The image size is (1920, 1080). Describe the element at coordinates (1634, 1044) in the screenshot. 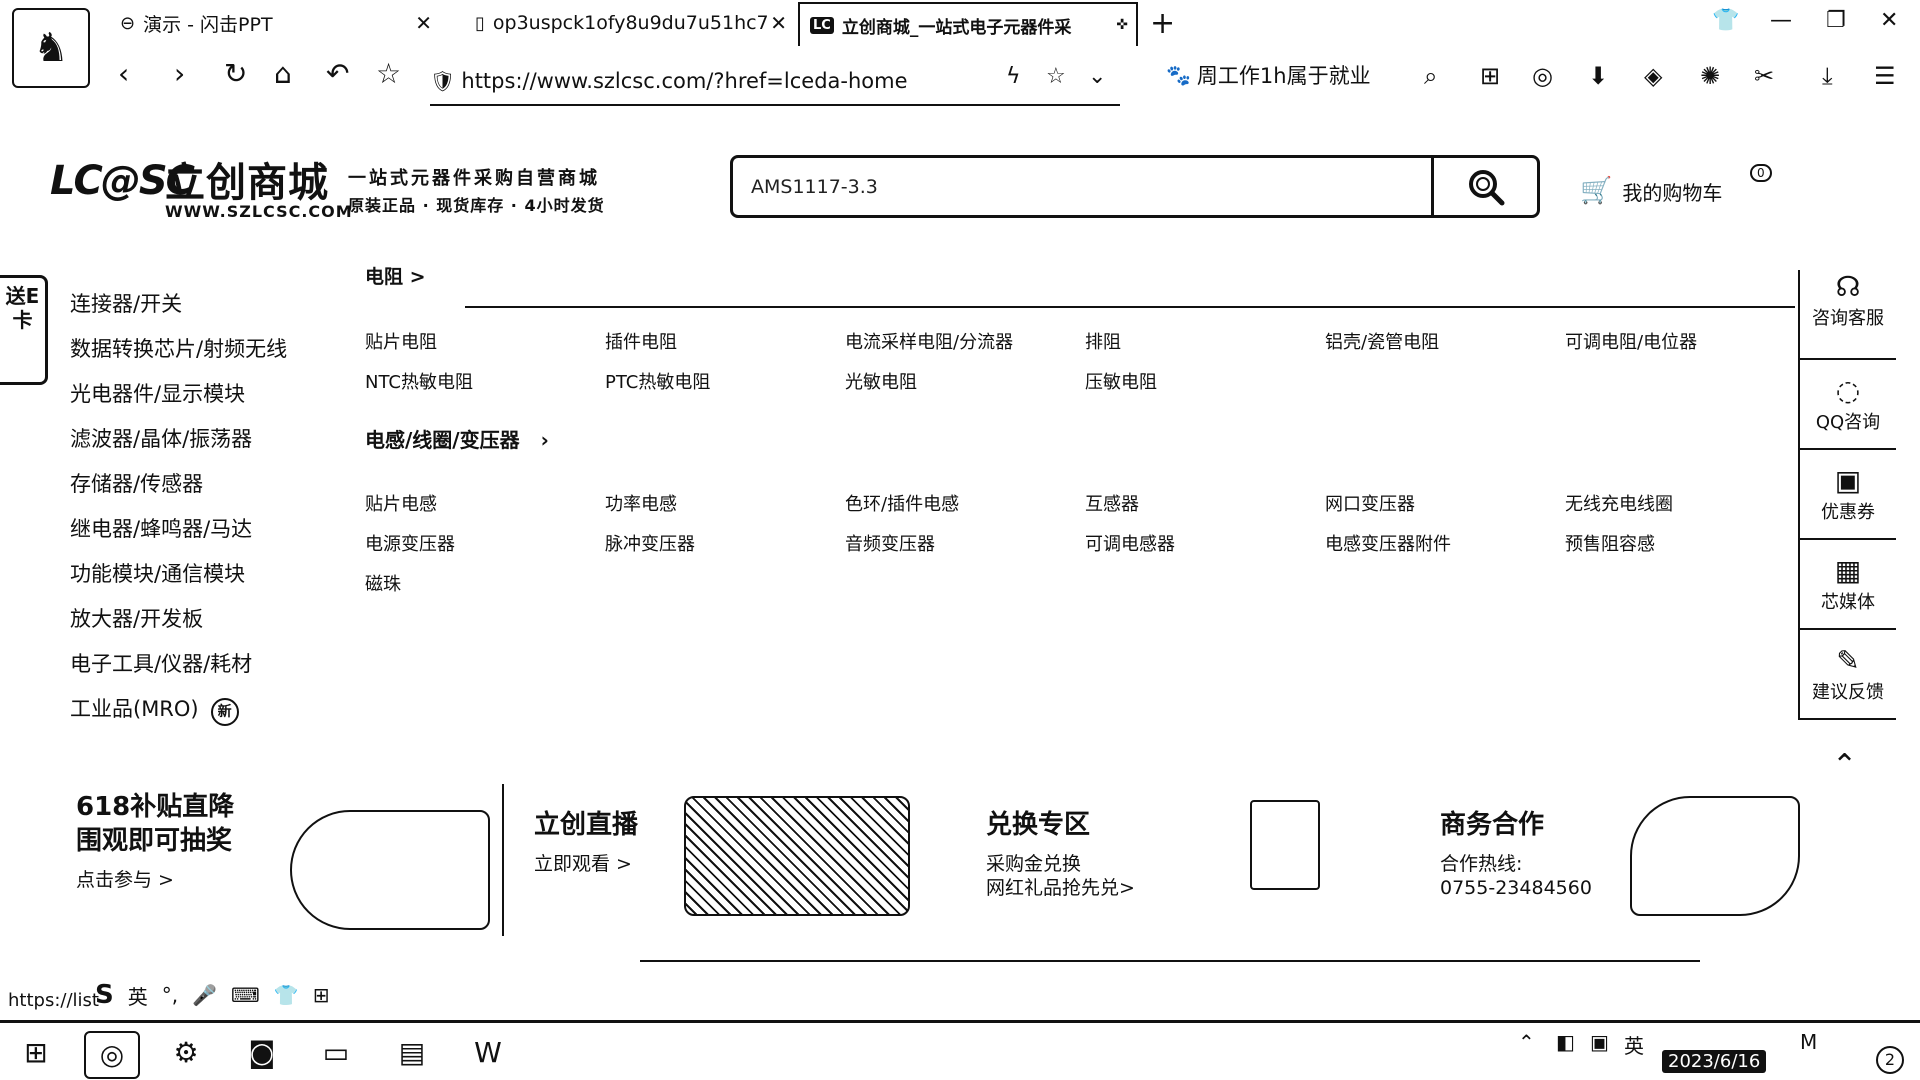

I see `tray-lang: 英` at that location.